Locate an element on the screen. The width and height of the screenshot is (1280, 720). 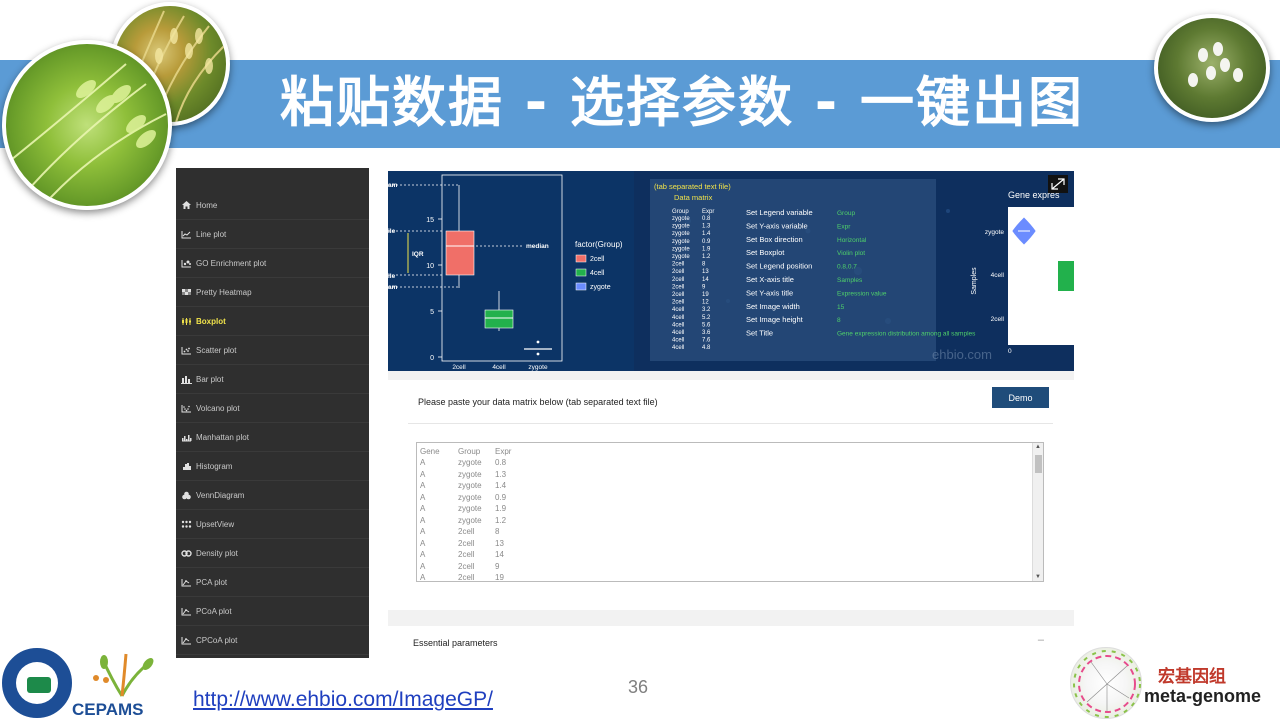
essential-parameters-panel: Essential parameters – is located at coordinates (731, 642).